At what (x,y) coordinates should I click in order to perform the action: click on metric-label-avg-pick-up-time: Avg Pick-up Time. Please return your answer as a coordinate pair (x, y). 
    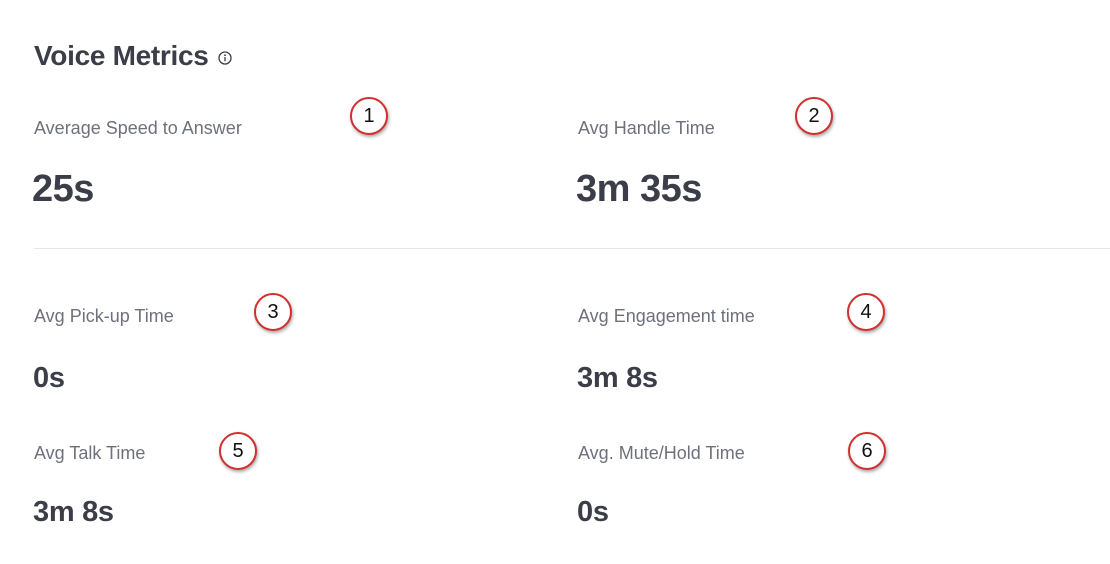
    Looking at the image, I should click on (104, 316).